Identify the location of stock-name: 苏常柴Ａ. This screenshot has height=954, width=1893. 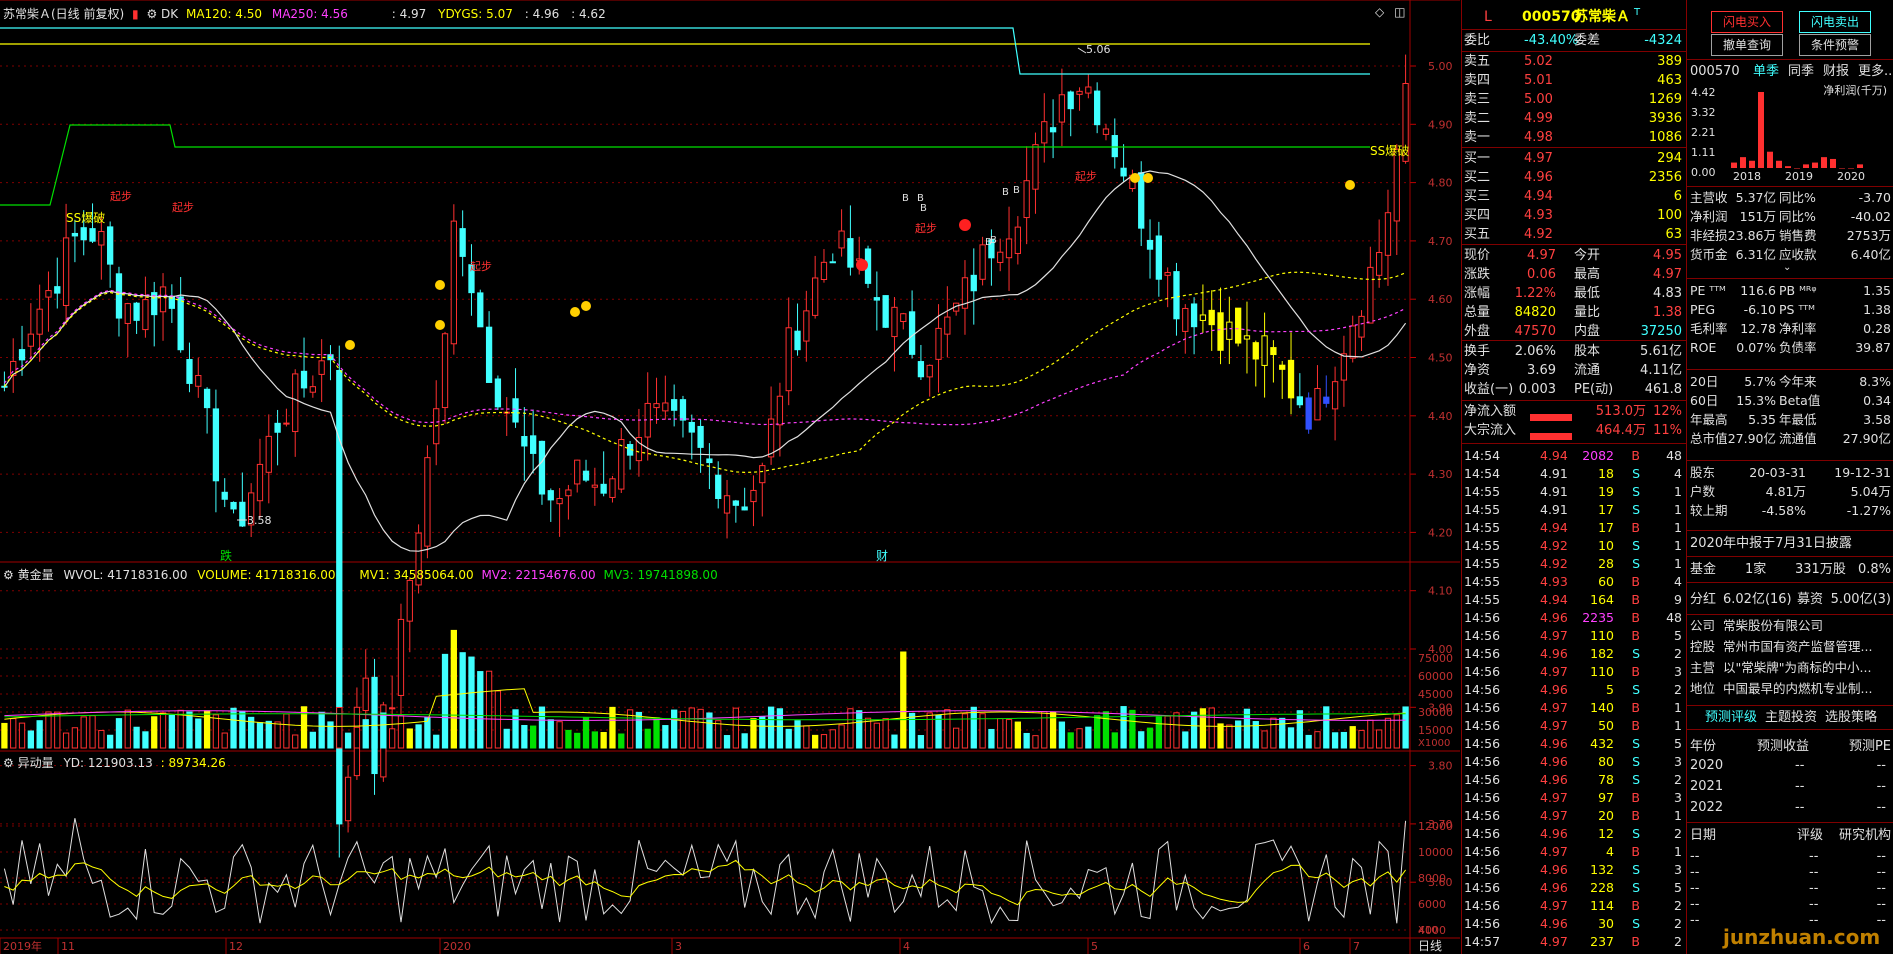
(1602, 17).